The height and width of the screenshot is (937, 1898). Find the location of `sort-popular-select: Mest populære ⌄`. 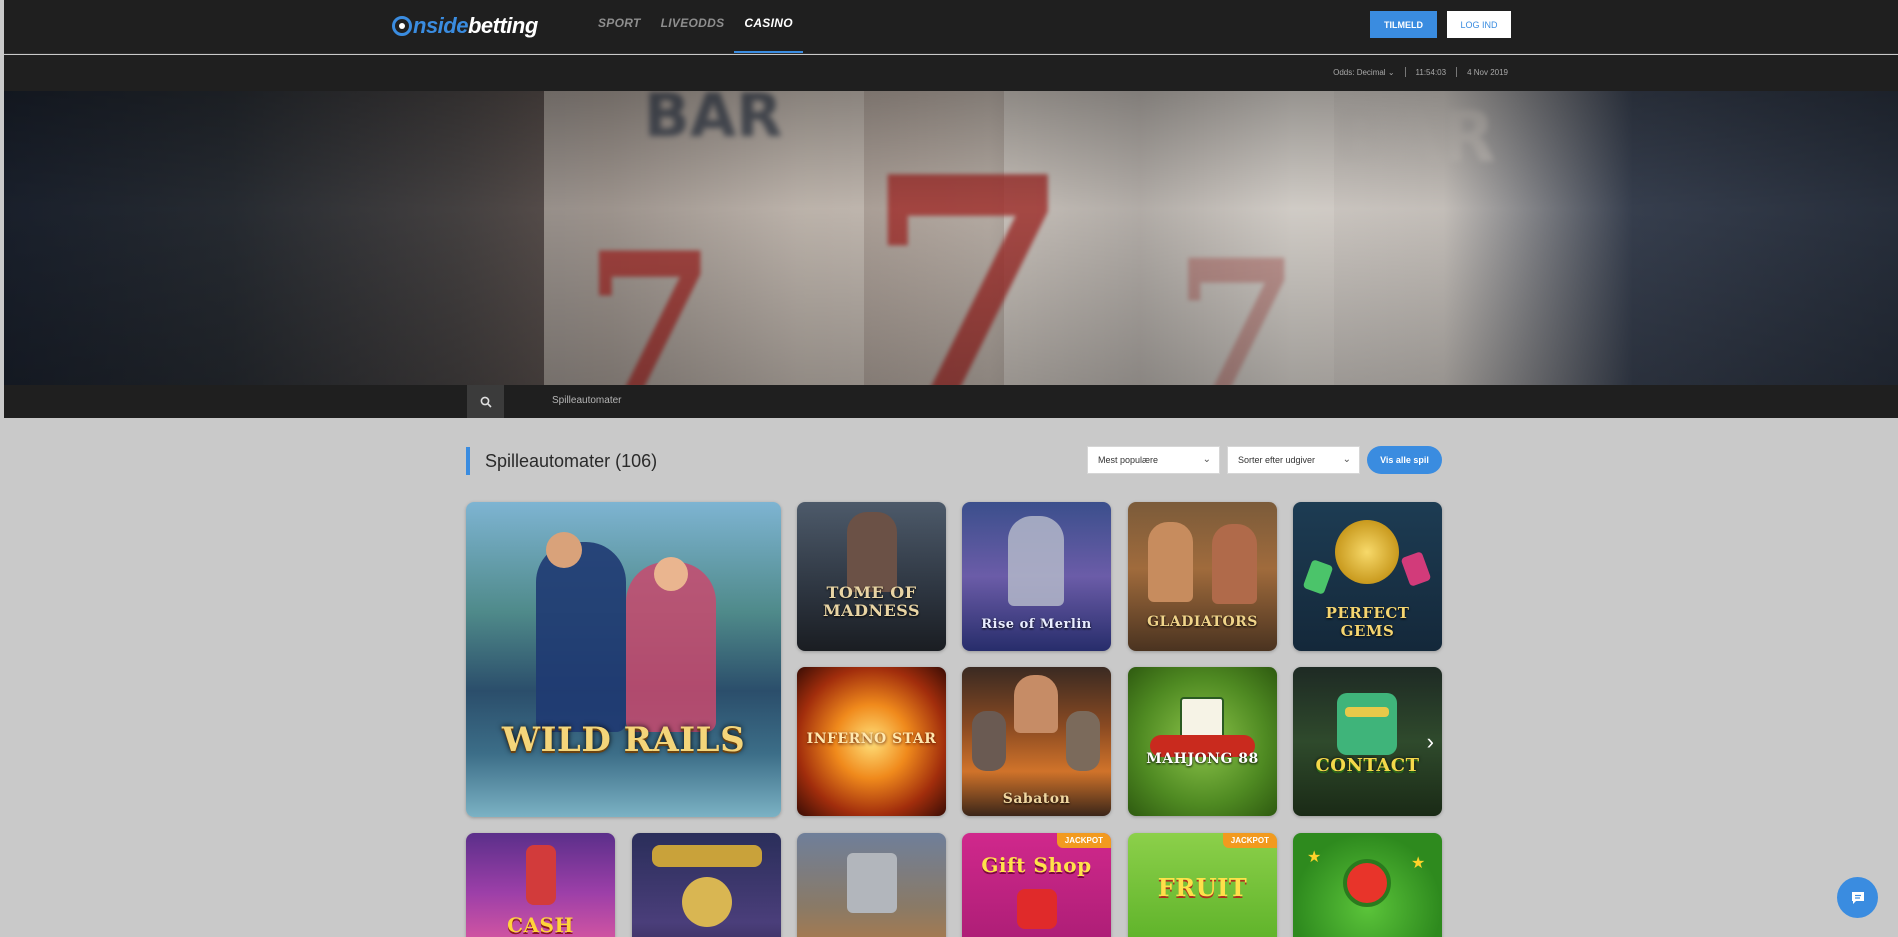

sort-popular-select: Mest populære ⌄ is located at coordinates (1153, 460).